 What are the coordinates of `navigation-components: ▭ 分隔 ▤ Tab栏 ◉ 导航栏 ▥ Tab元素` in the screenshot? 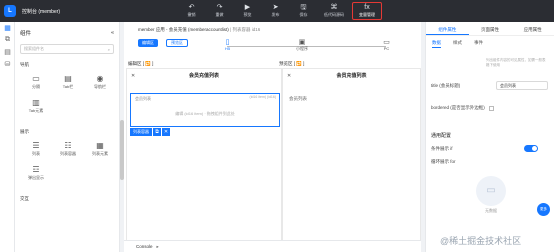 It's located at (68, 97).